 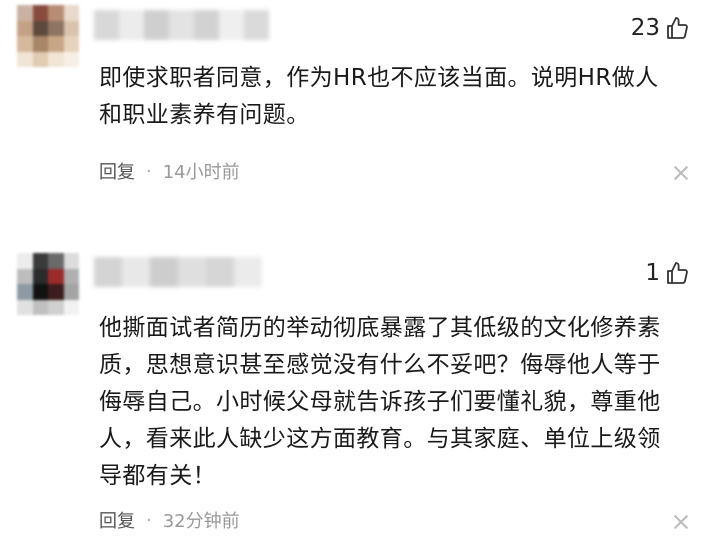 I want to click on timestamp: 32分钟前, so click(x=201, y=521).